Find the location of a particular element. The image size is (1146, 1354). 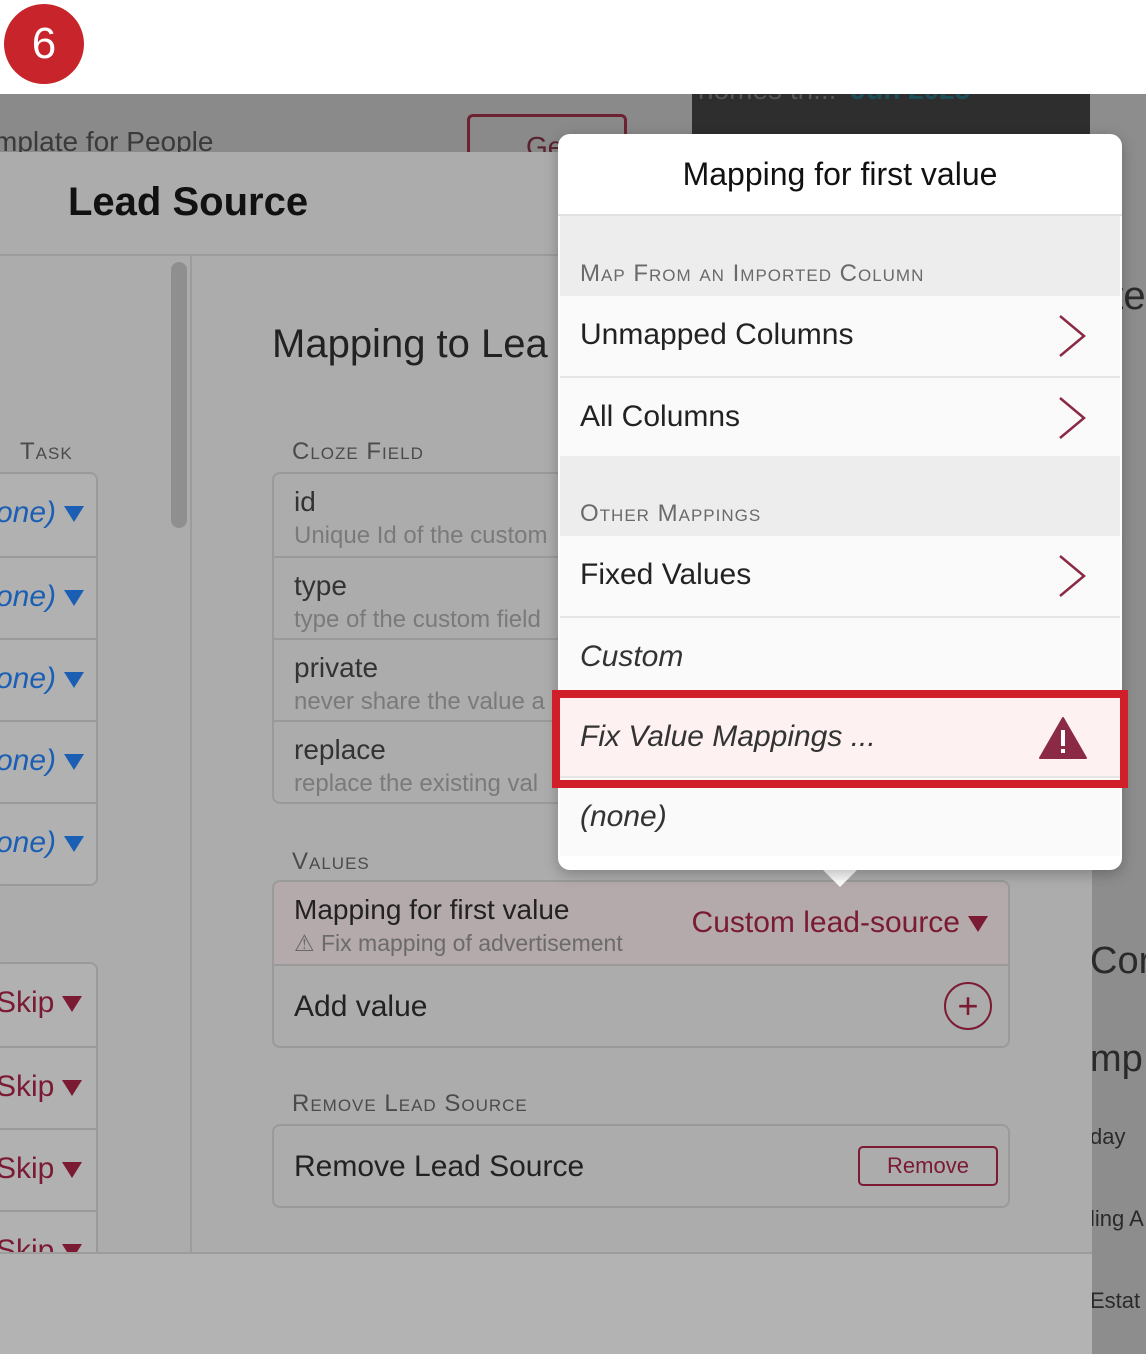

first-value-dropdown: Custom lead-source is located at coordinates (840, 923).